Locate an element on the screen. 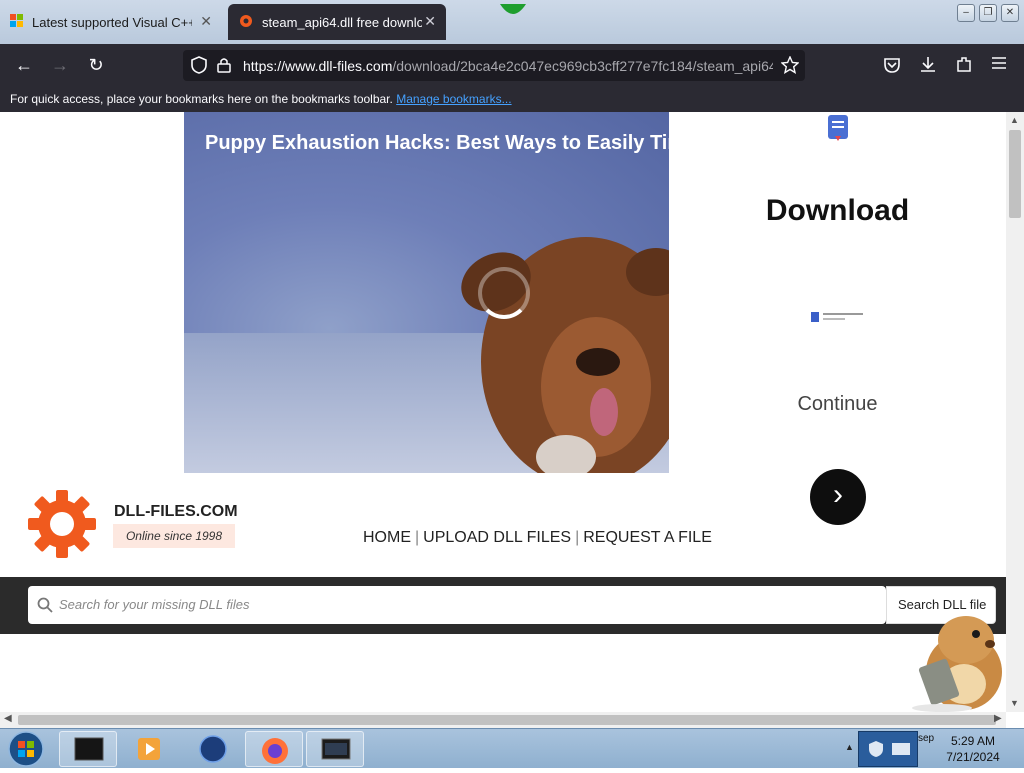 This screenshot has height=773, width=1024. vertical-scroll-thumb is located at coordinates (1015, 174).